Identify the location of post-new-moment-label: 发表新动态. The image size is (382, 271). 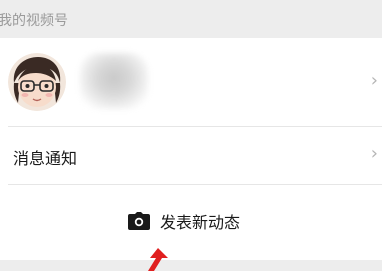
(200, 222).